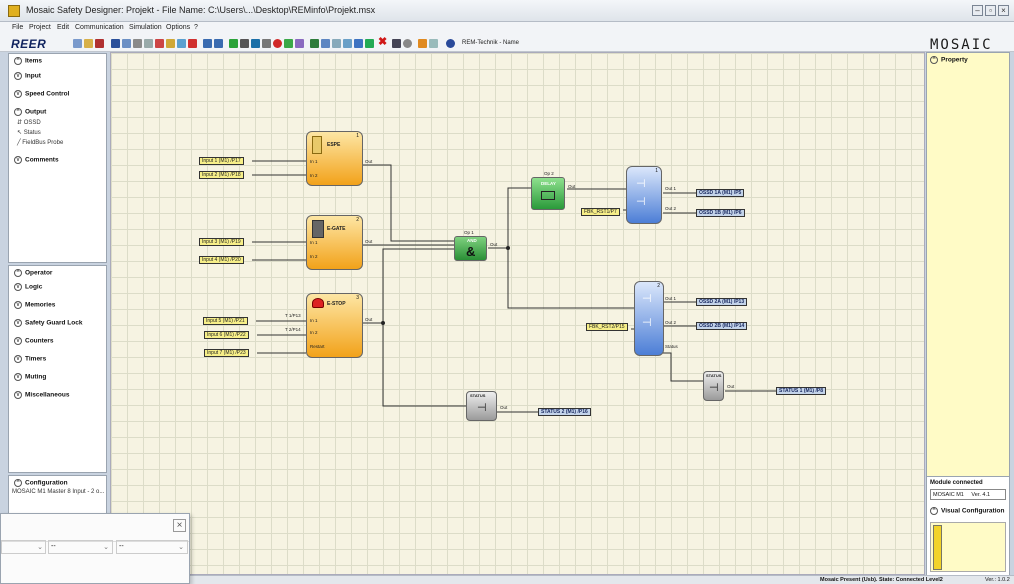 The height and width of the screenshot is (584, 1014). Describe the element at coordinates (221, 175) in the screenshot. I see `input-tag: Input 2 (M1) /P18` at that location.